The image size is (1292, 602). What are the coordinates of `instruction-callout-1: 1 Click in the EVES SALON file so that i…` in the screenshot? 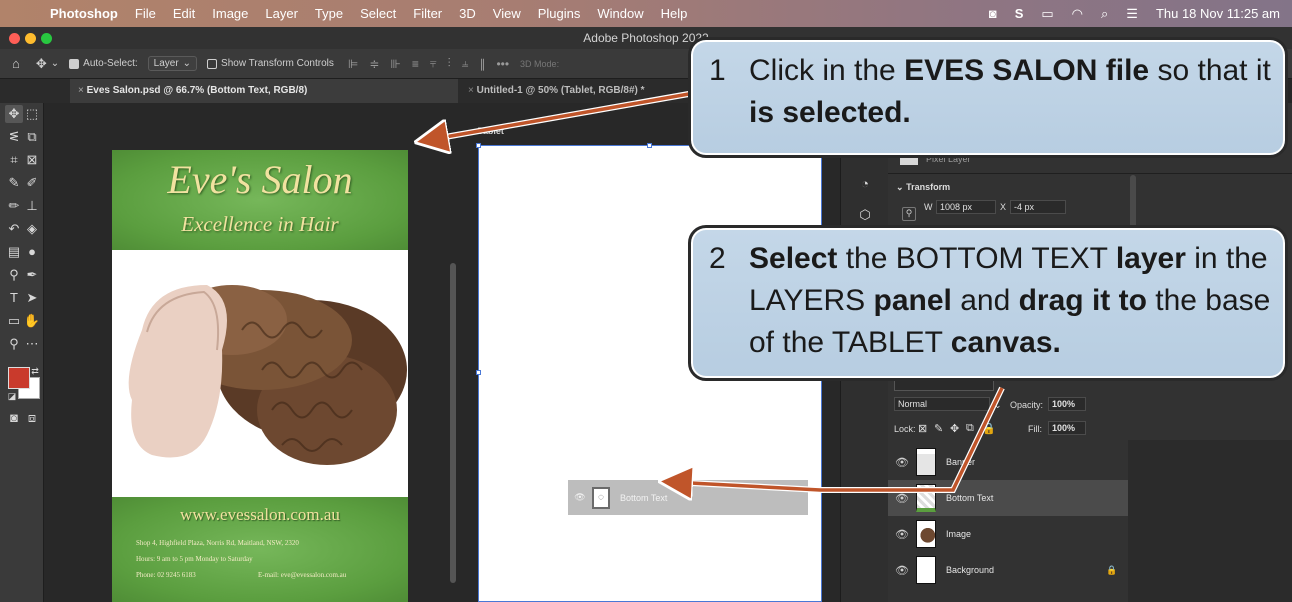 It's located at (988, 97).